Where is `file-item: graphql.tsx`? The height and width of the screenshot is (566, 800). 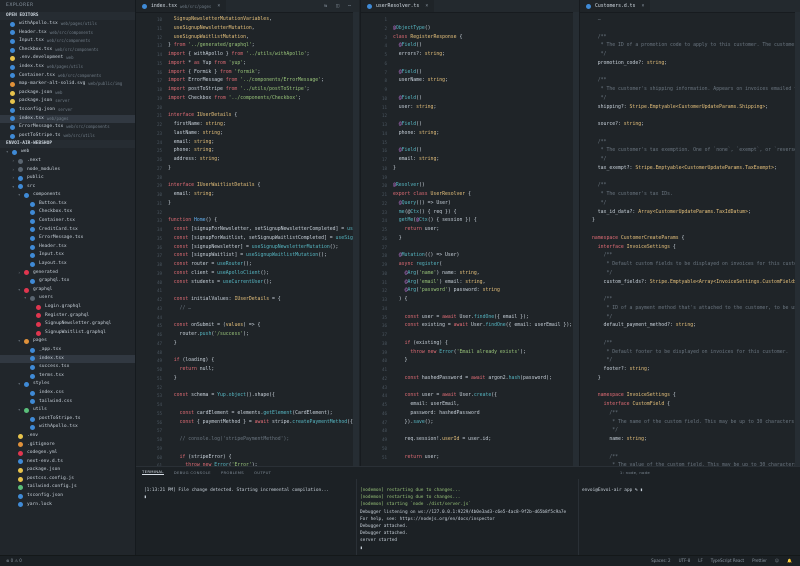 file-item: graphql.tsx is located at coordinates (67, 281).